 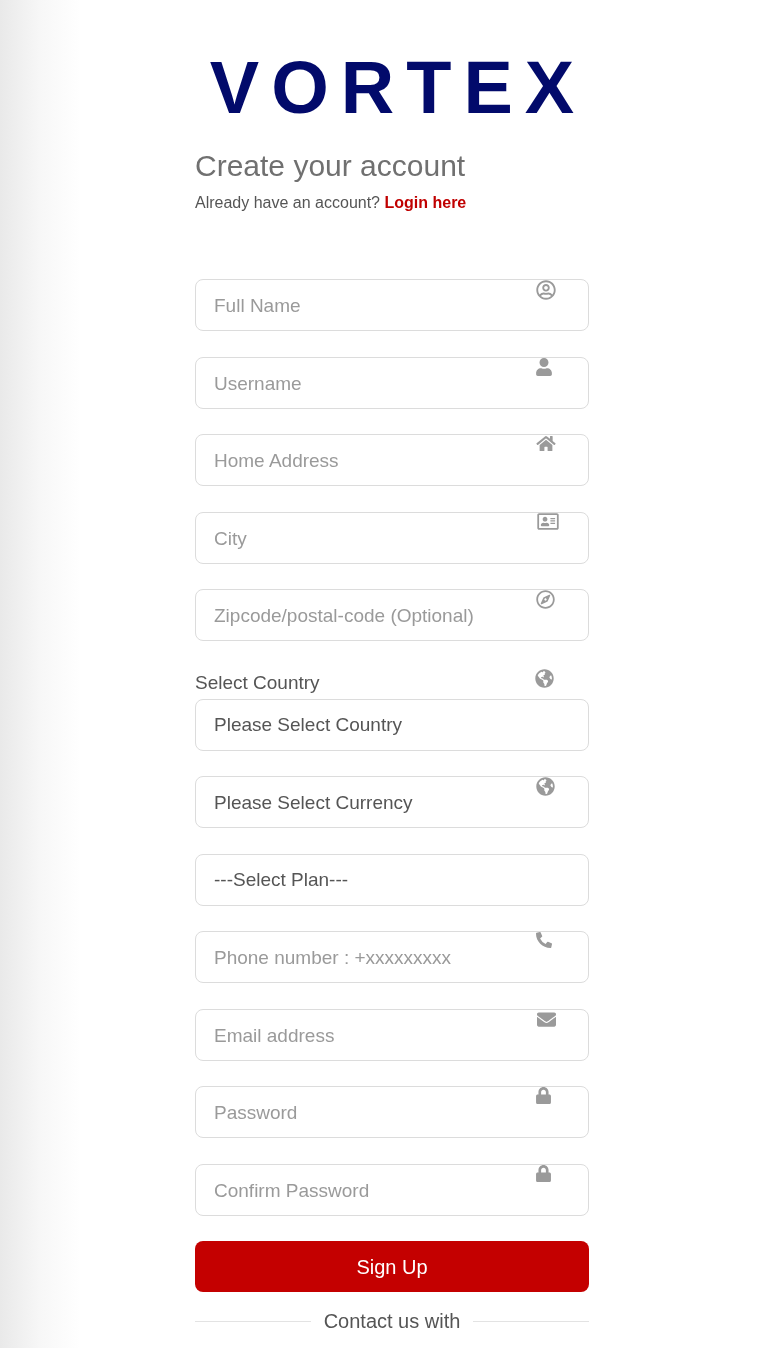 I want to click on input-field: Password, so click(x=392, y=1112).